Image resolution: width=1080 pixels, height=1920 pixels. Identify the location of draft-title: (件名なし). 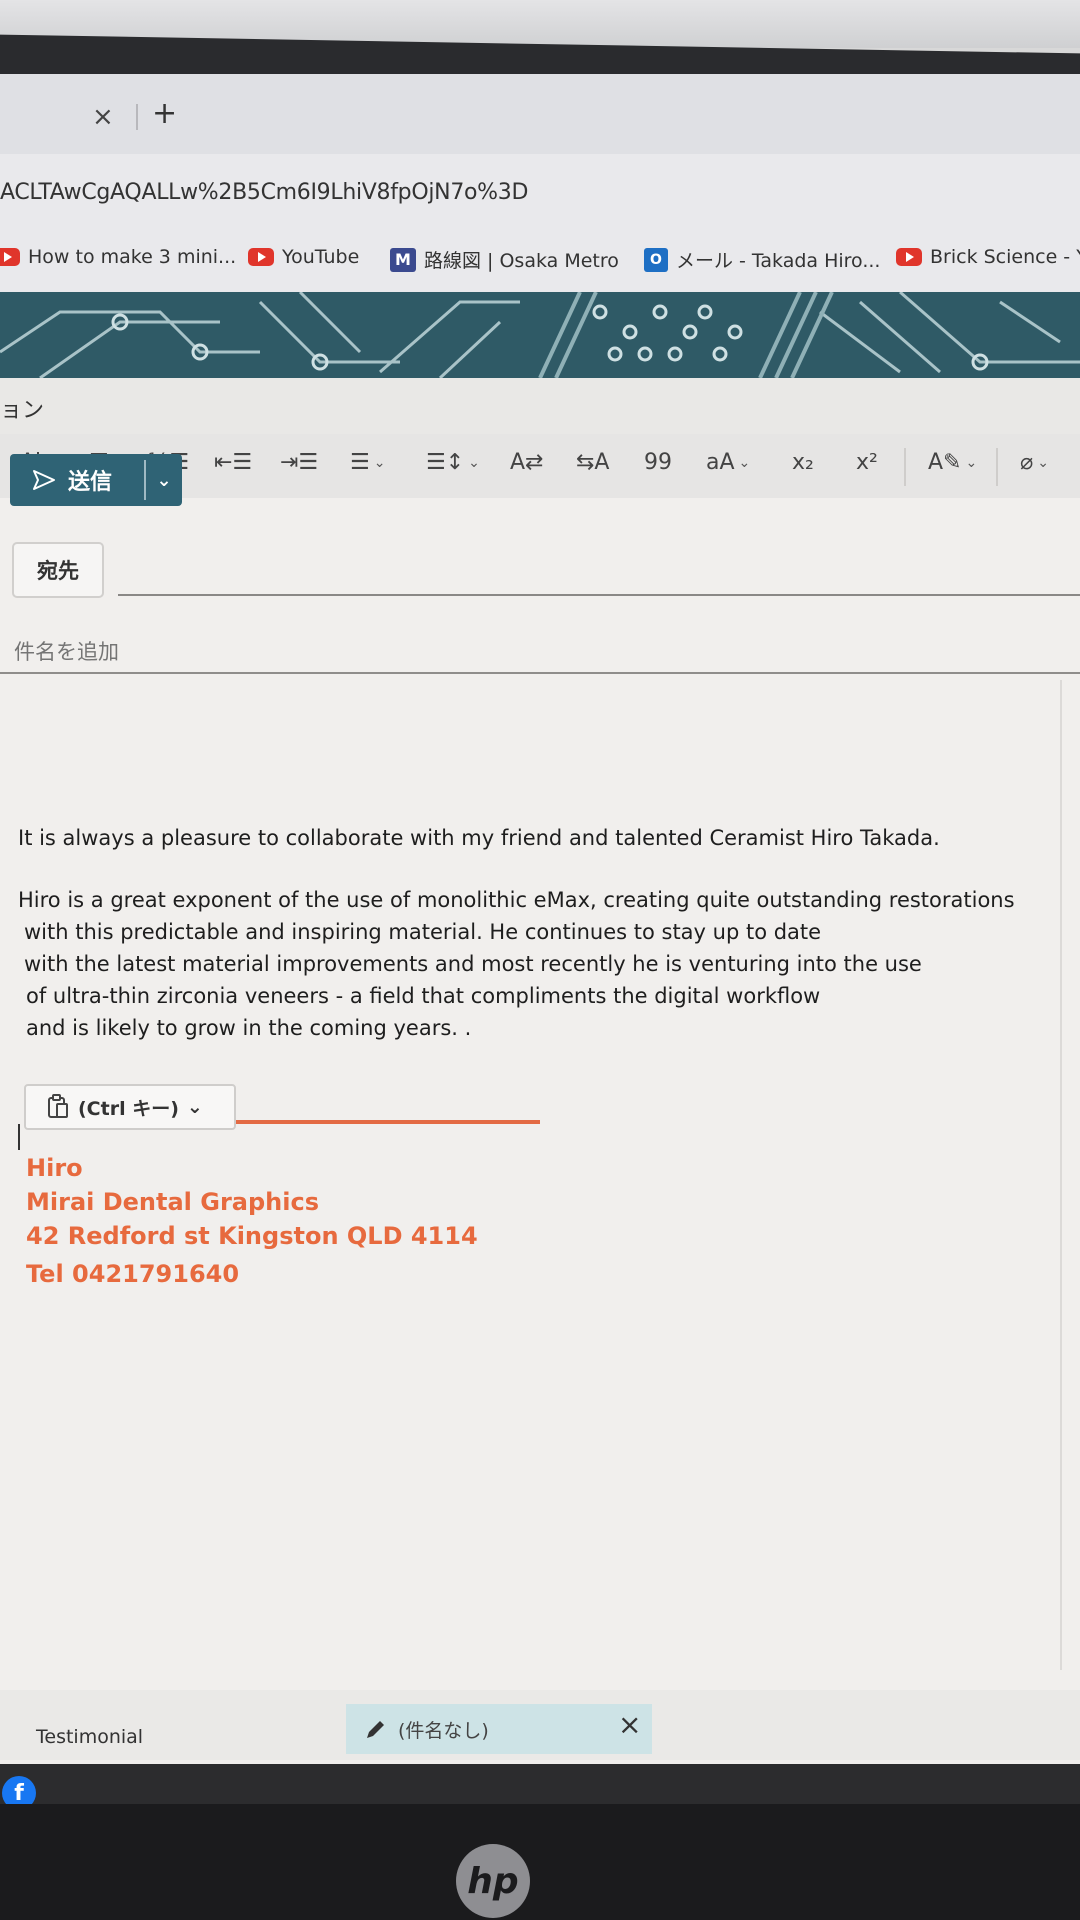
(443, 1730).